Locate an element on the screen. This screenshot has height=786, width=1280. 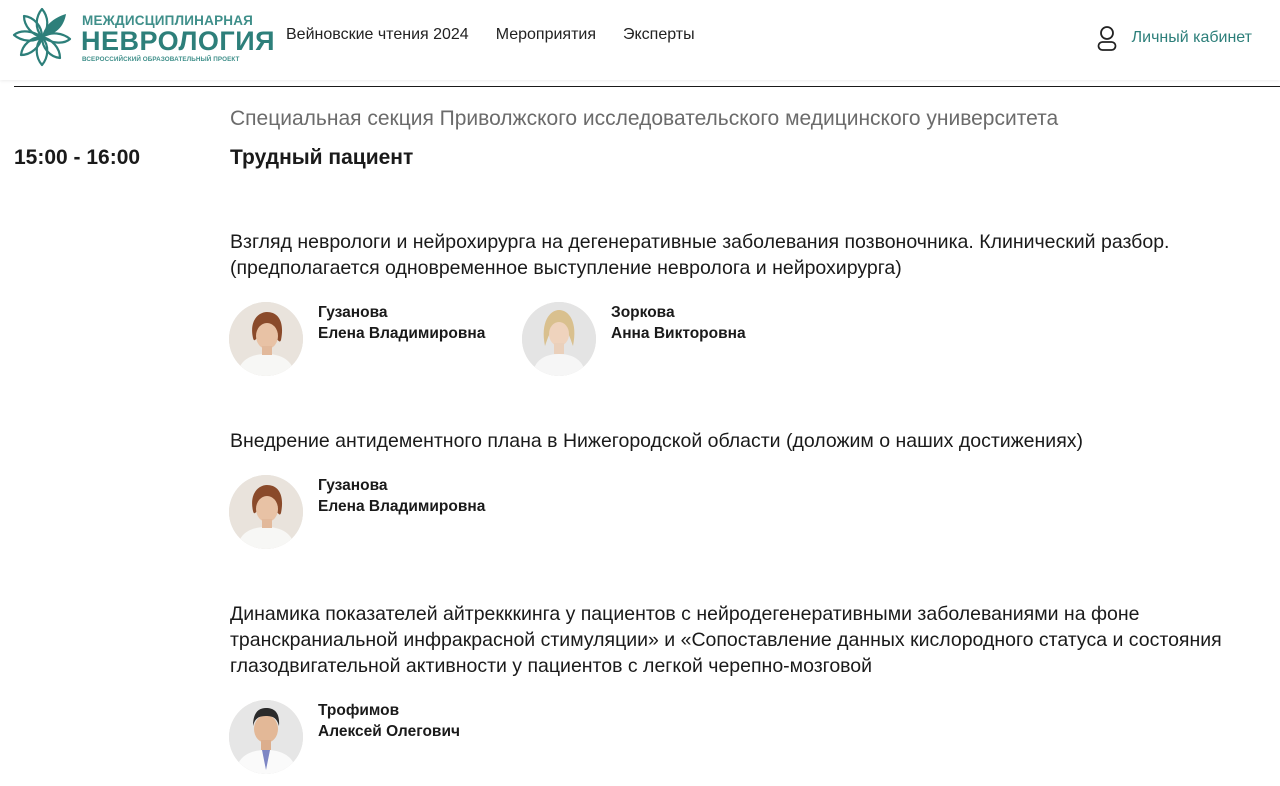
logo-main-text: НЕВРОЛОГИЯ is located at coordinates (178, 41).